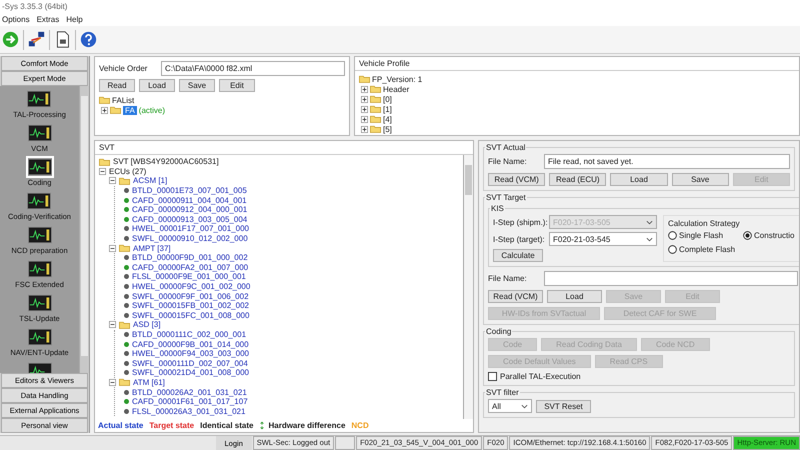 The width and height of the screenshot is (800, 450). Describe the element at coordinates (577, 179) in the screenshot. I see `action-button: Read (ECU)` at that location.